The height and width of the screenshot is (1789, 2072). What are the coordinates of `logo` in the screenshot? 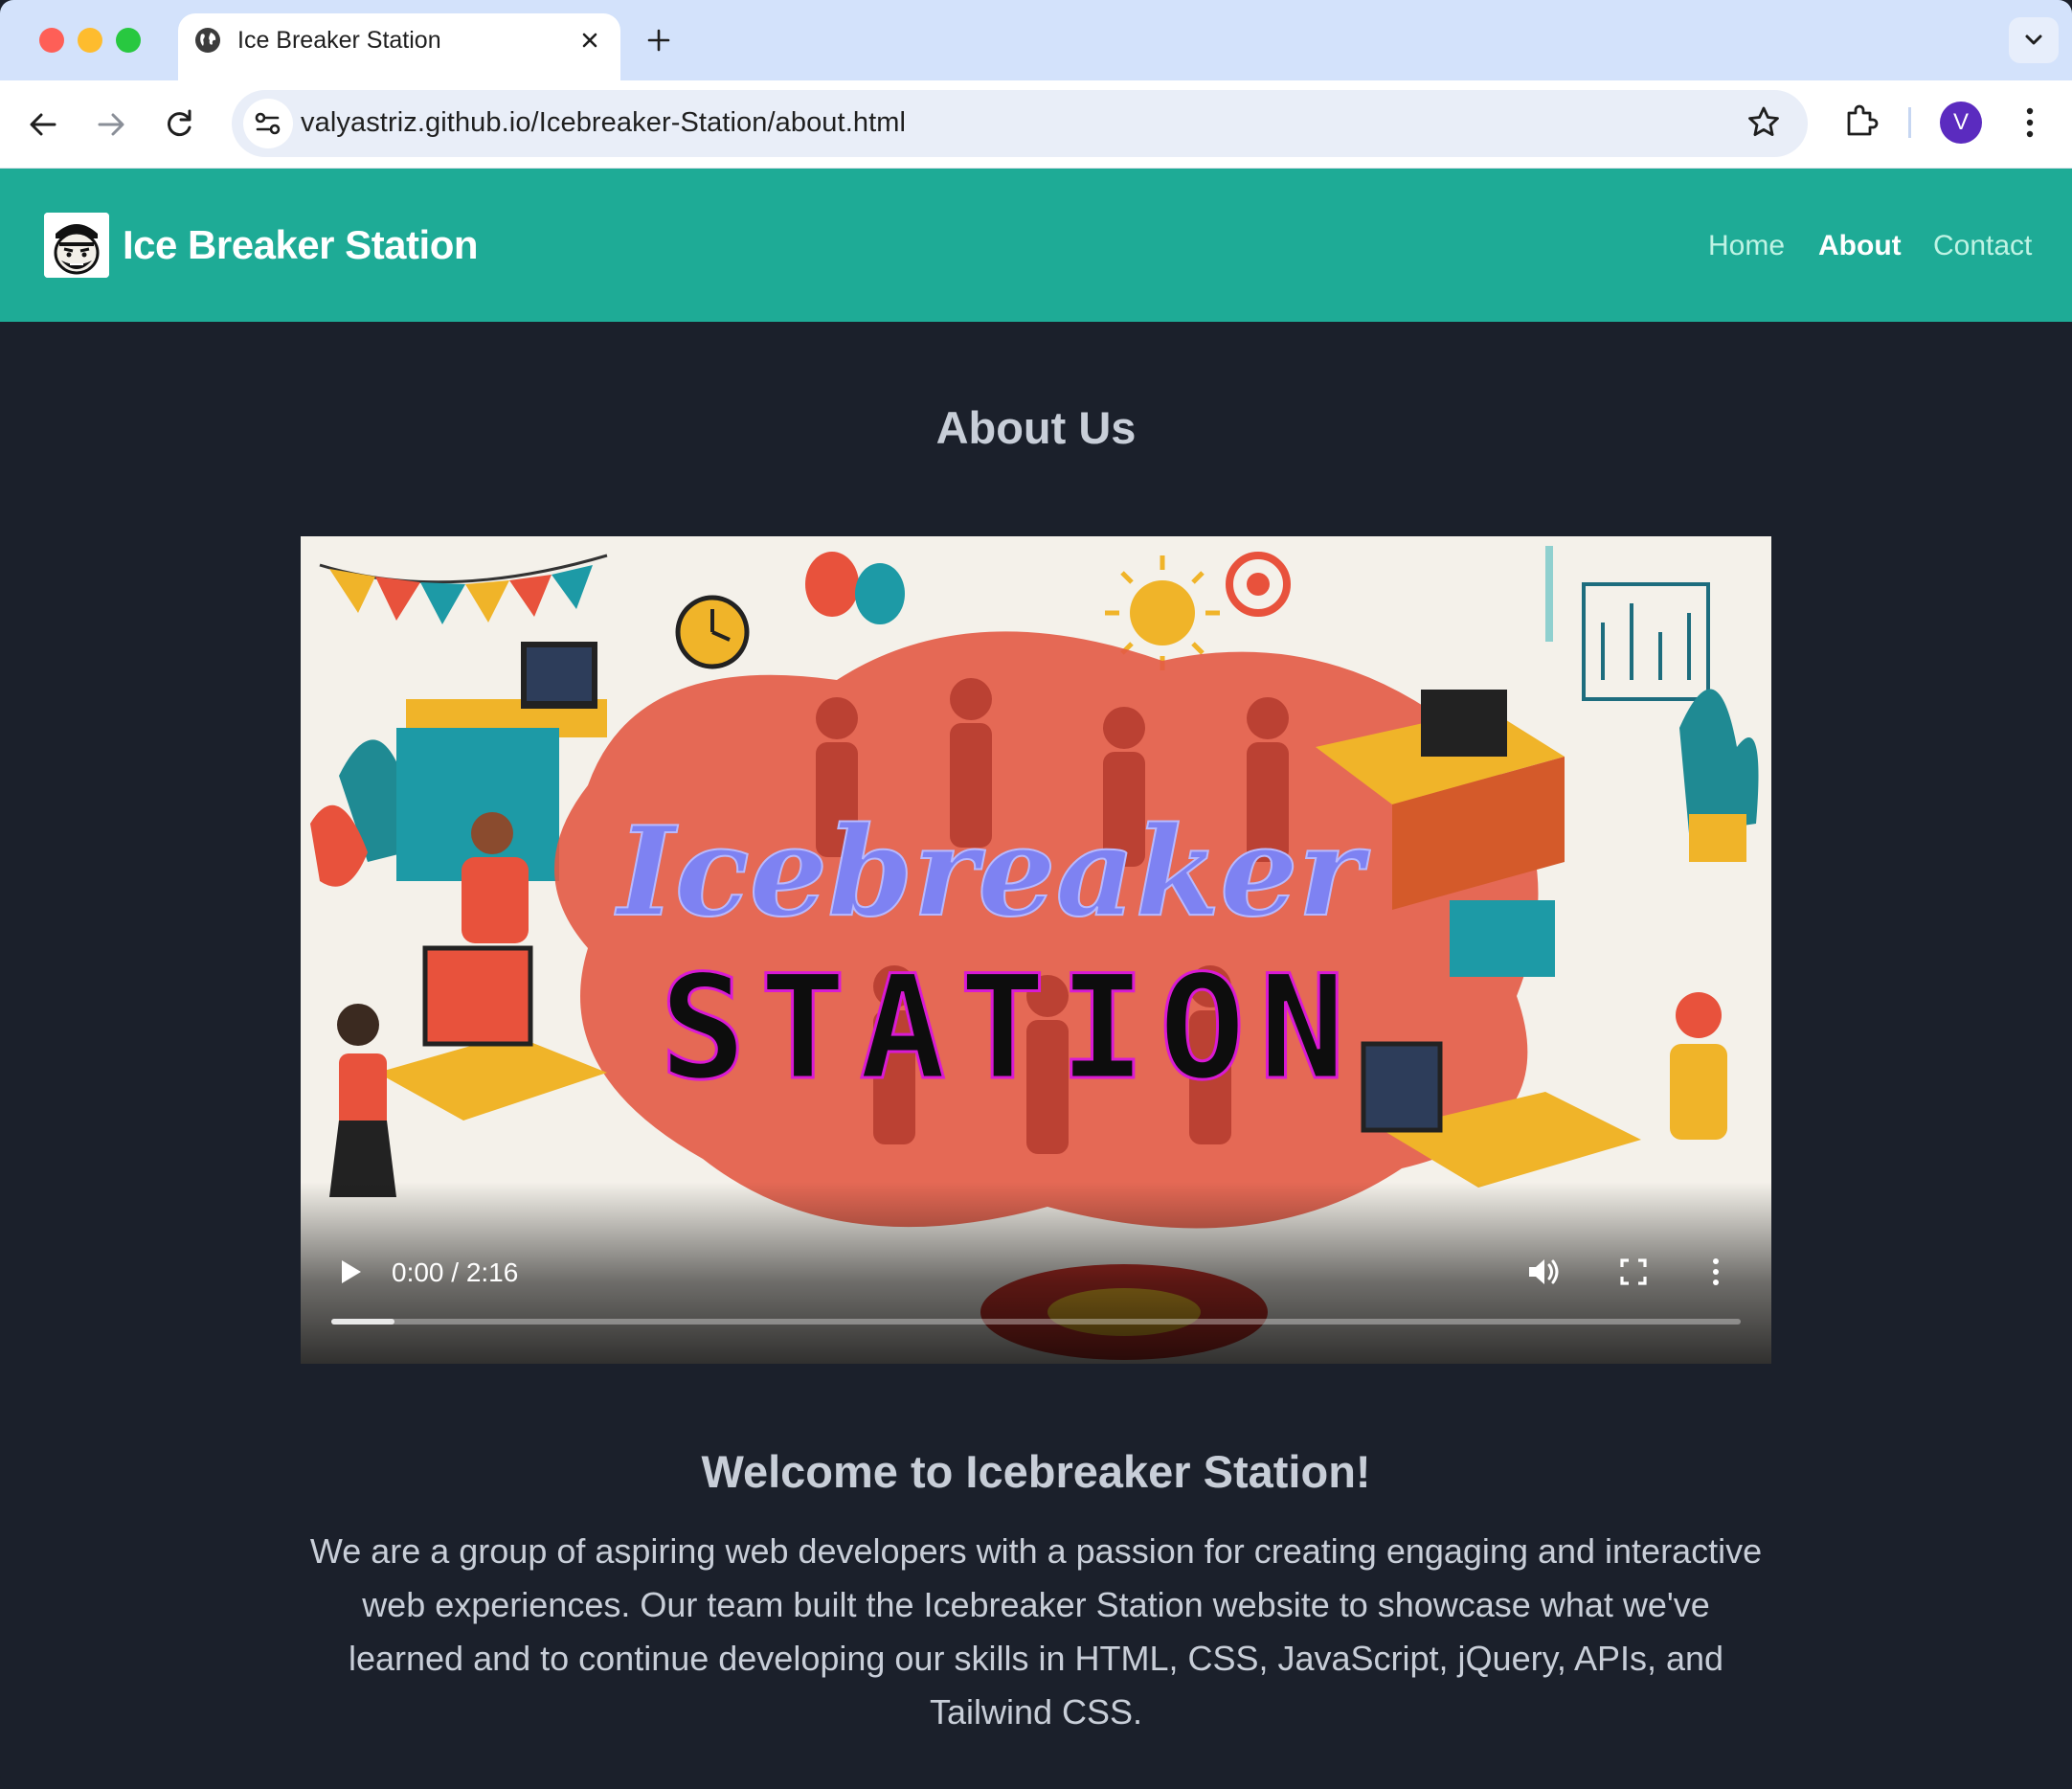 It's located at (76, 245).